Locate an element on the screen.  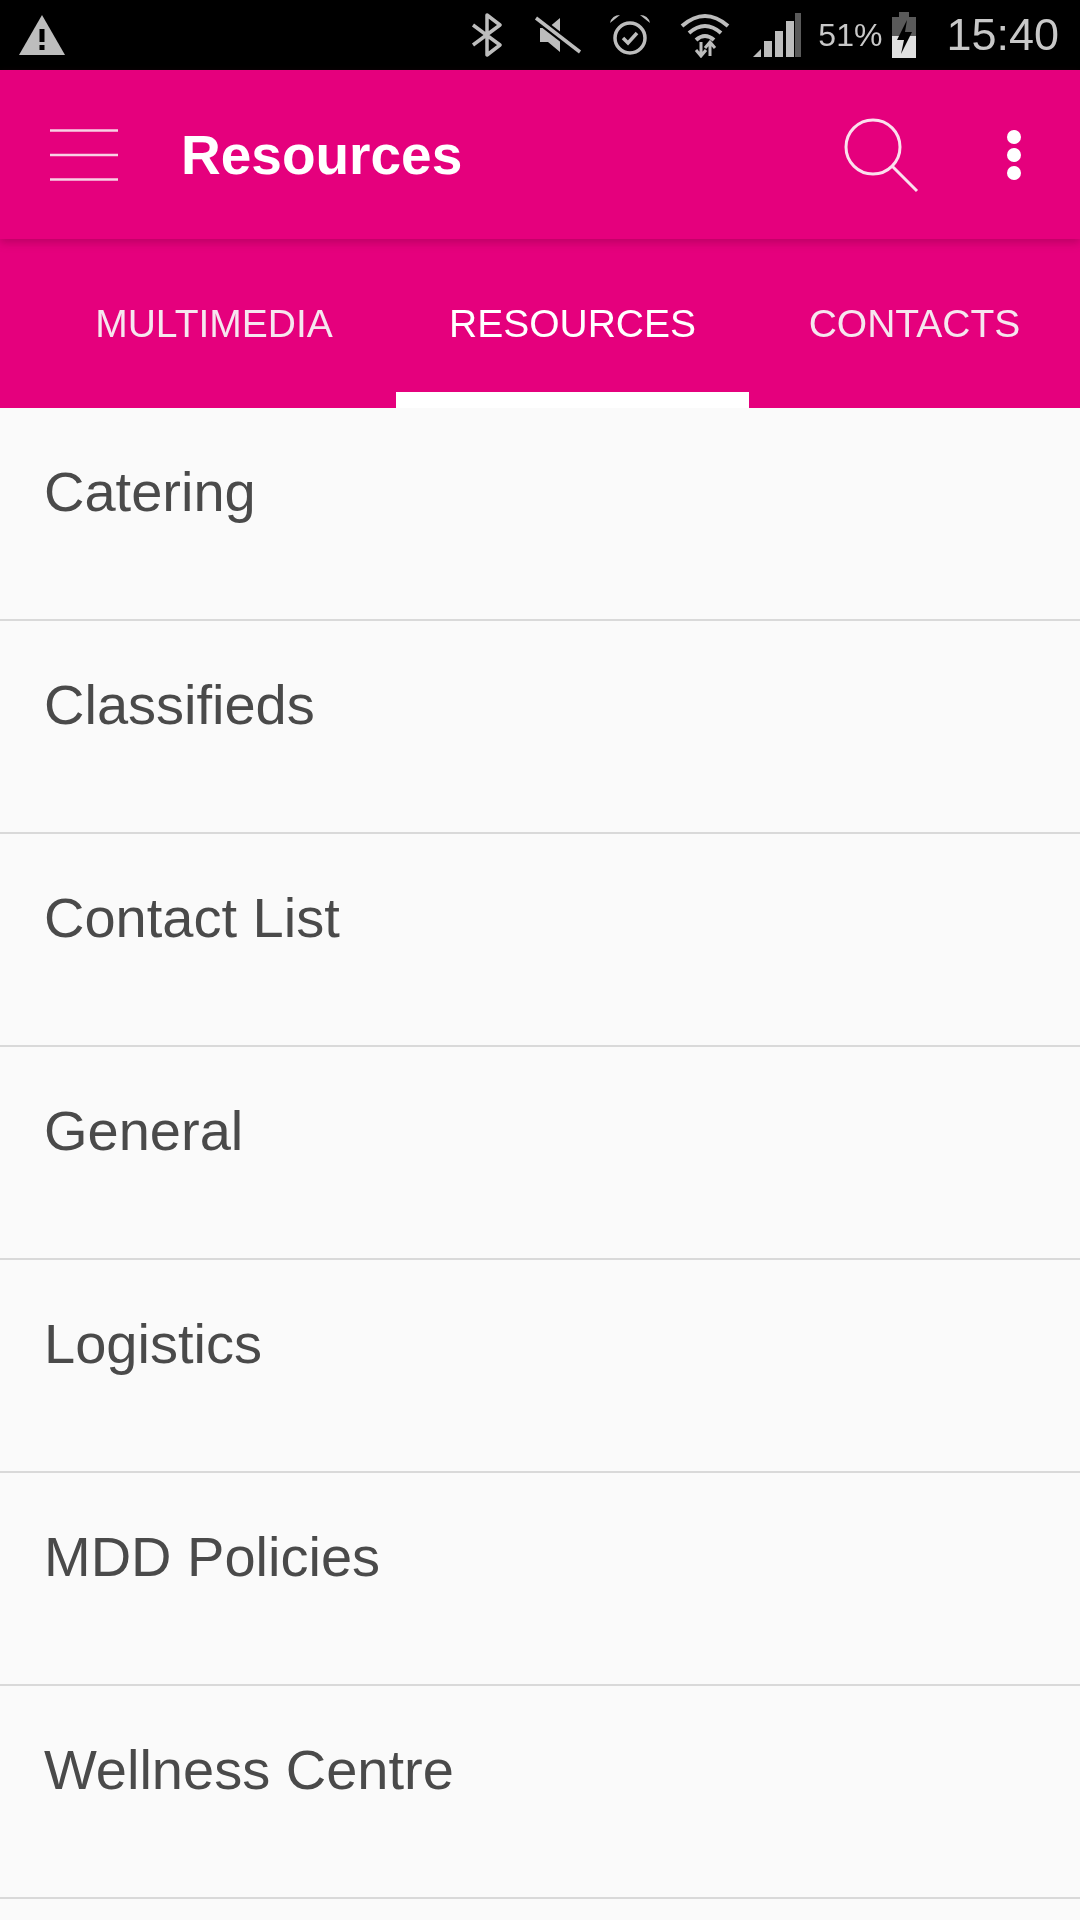
tab: MULTIMEDIA is located at coordinates (214, 323).